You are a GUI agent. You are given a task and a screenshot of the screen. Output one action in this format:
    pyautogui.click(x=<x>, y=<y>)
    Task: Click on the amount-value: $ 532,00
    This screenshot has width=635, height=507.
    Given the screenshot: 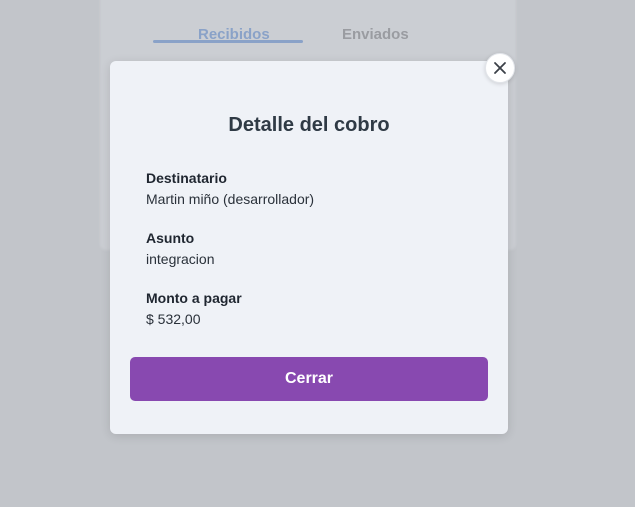 What is the action you would take?
    pyautogui.click(x=173, y=319)
    